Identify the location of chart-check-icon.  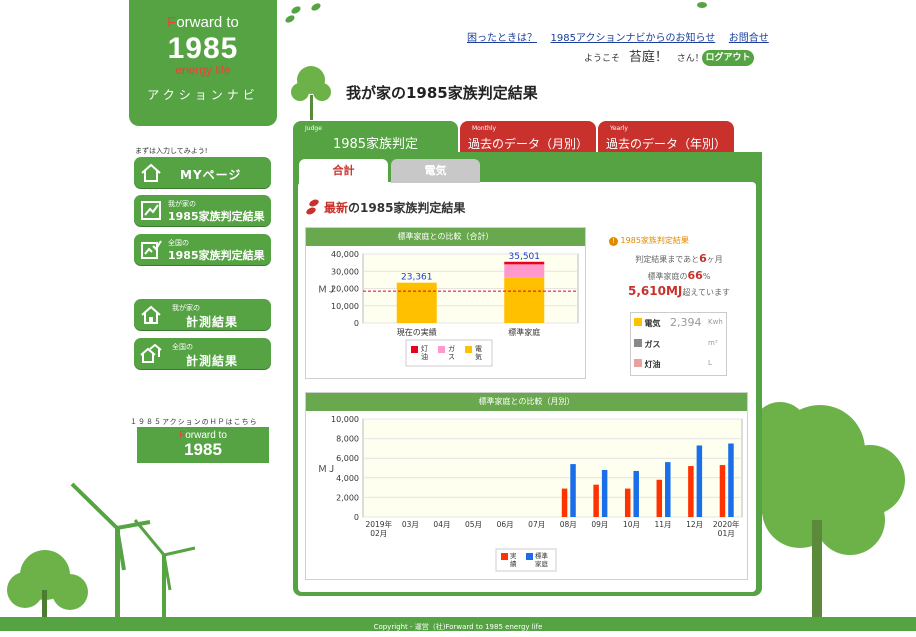
(151, 249).